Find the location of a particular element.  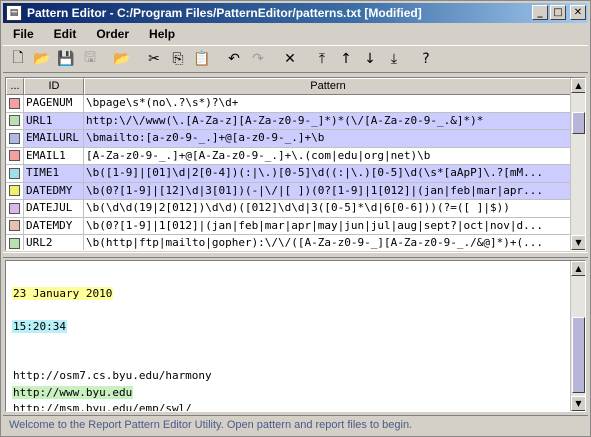

undo-icon: ↶ is located at coordinates (234, 59).